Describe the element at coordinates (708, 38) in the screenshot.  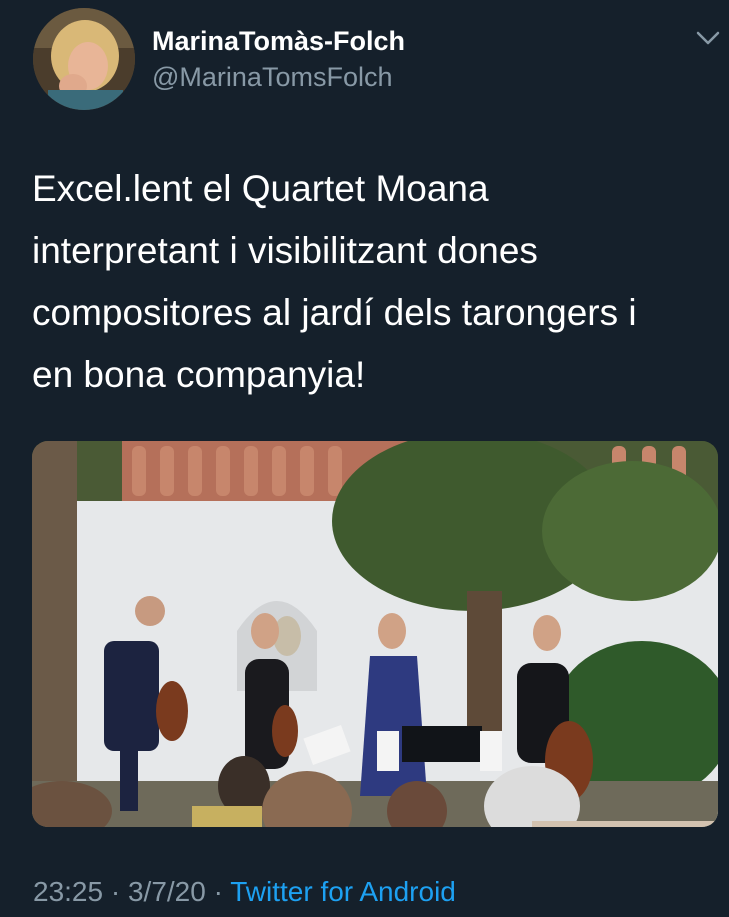
I see `chevron-down-icon` at that location.